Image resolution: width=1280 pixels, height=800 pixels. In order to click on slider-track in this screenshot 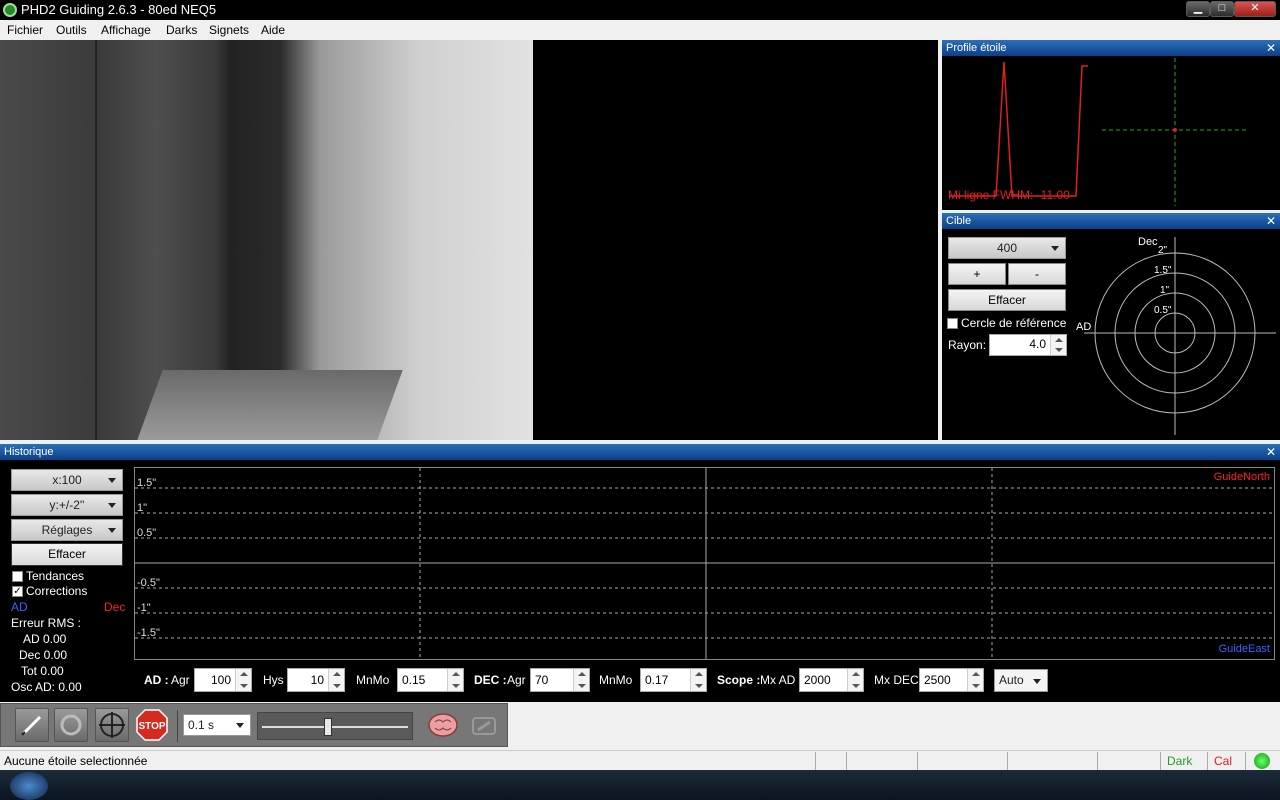, I will do `click(335, 727)`.